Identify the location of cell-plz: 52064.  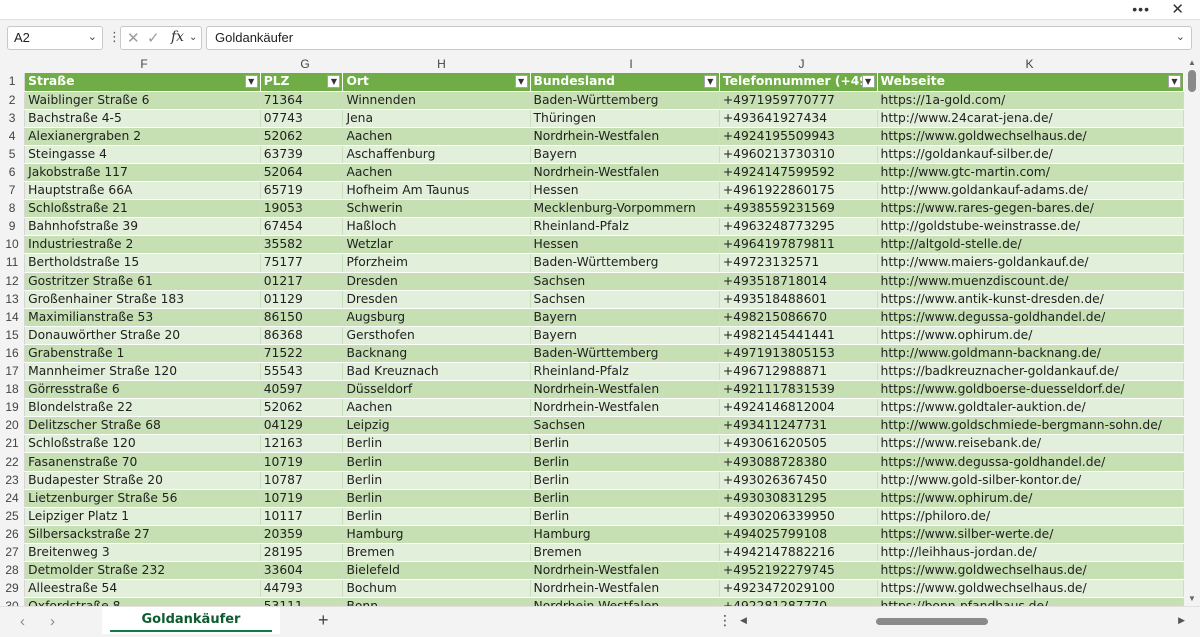
(302, 173).